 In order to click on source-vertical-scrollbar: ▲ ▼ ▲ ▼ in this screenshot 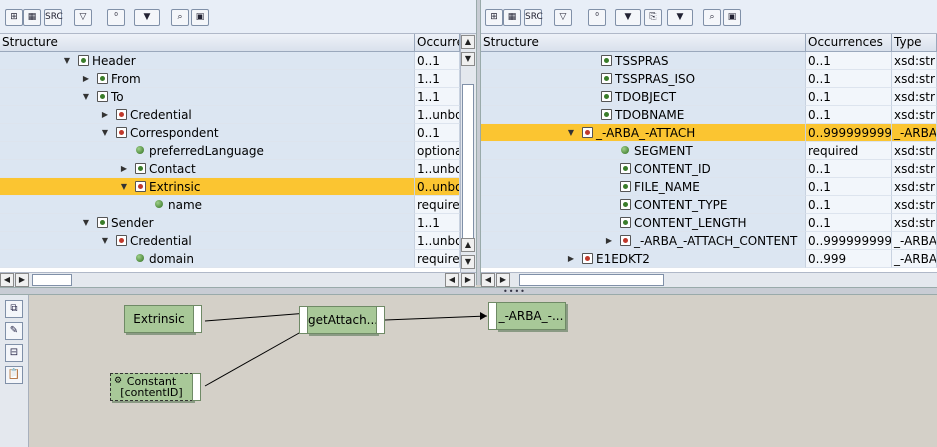, I will do `click(468, 153)`.